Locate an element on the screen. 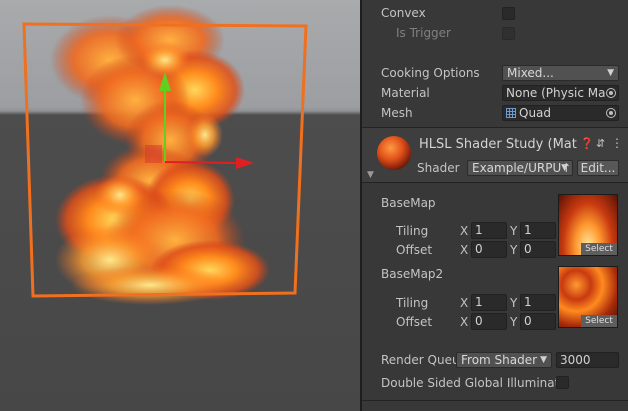 Image resolution: width=628 pixels, height=411 pixels. basemap-tiling-label: Tiling is located at coordinates (412, 231).